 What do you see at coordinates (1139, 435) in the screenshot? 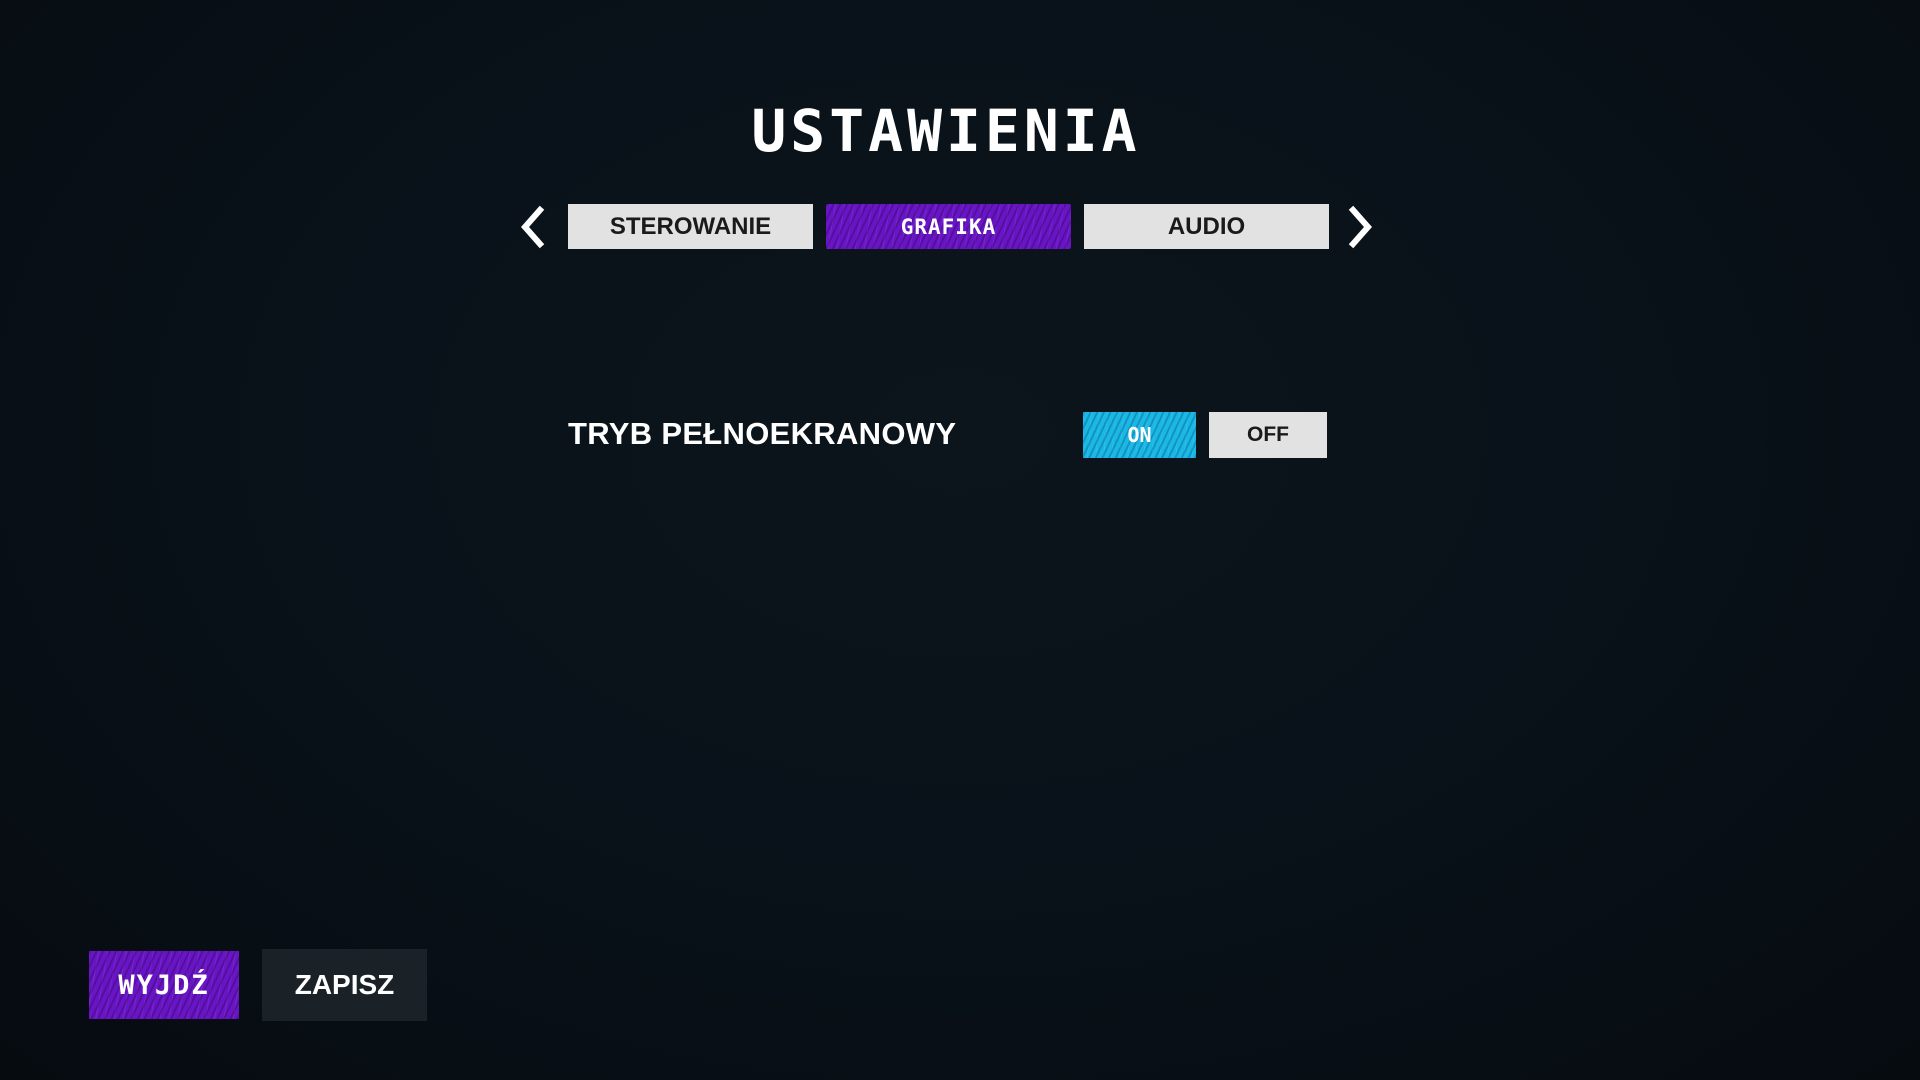
I see `fullscreen-on-button: ON` at bounding box center [1139, 435].